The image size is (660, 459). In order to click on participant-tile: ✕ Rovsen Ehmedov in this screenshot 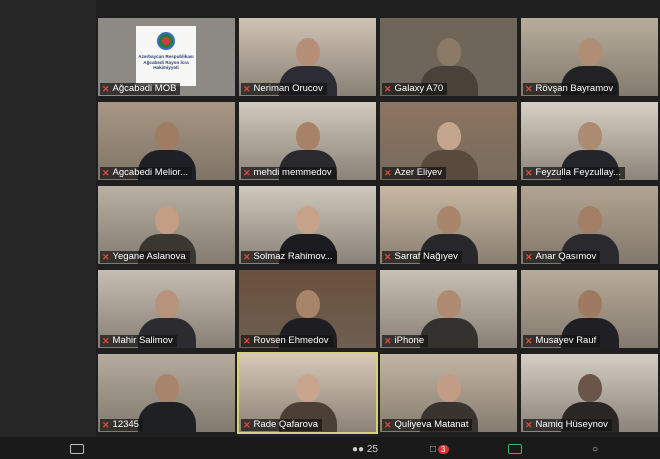, I will do `click(307, 309)`.